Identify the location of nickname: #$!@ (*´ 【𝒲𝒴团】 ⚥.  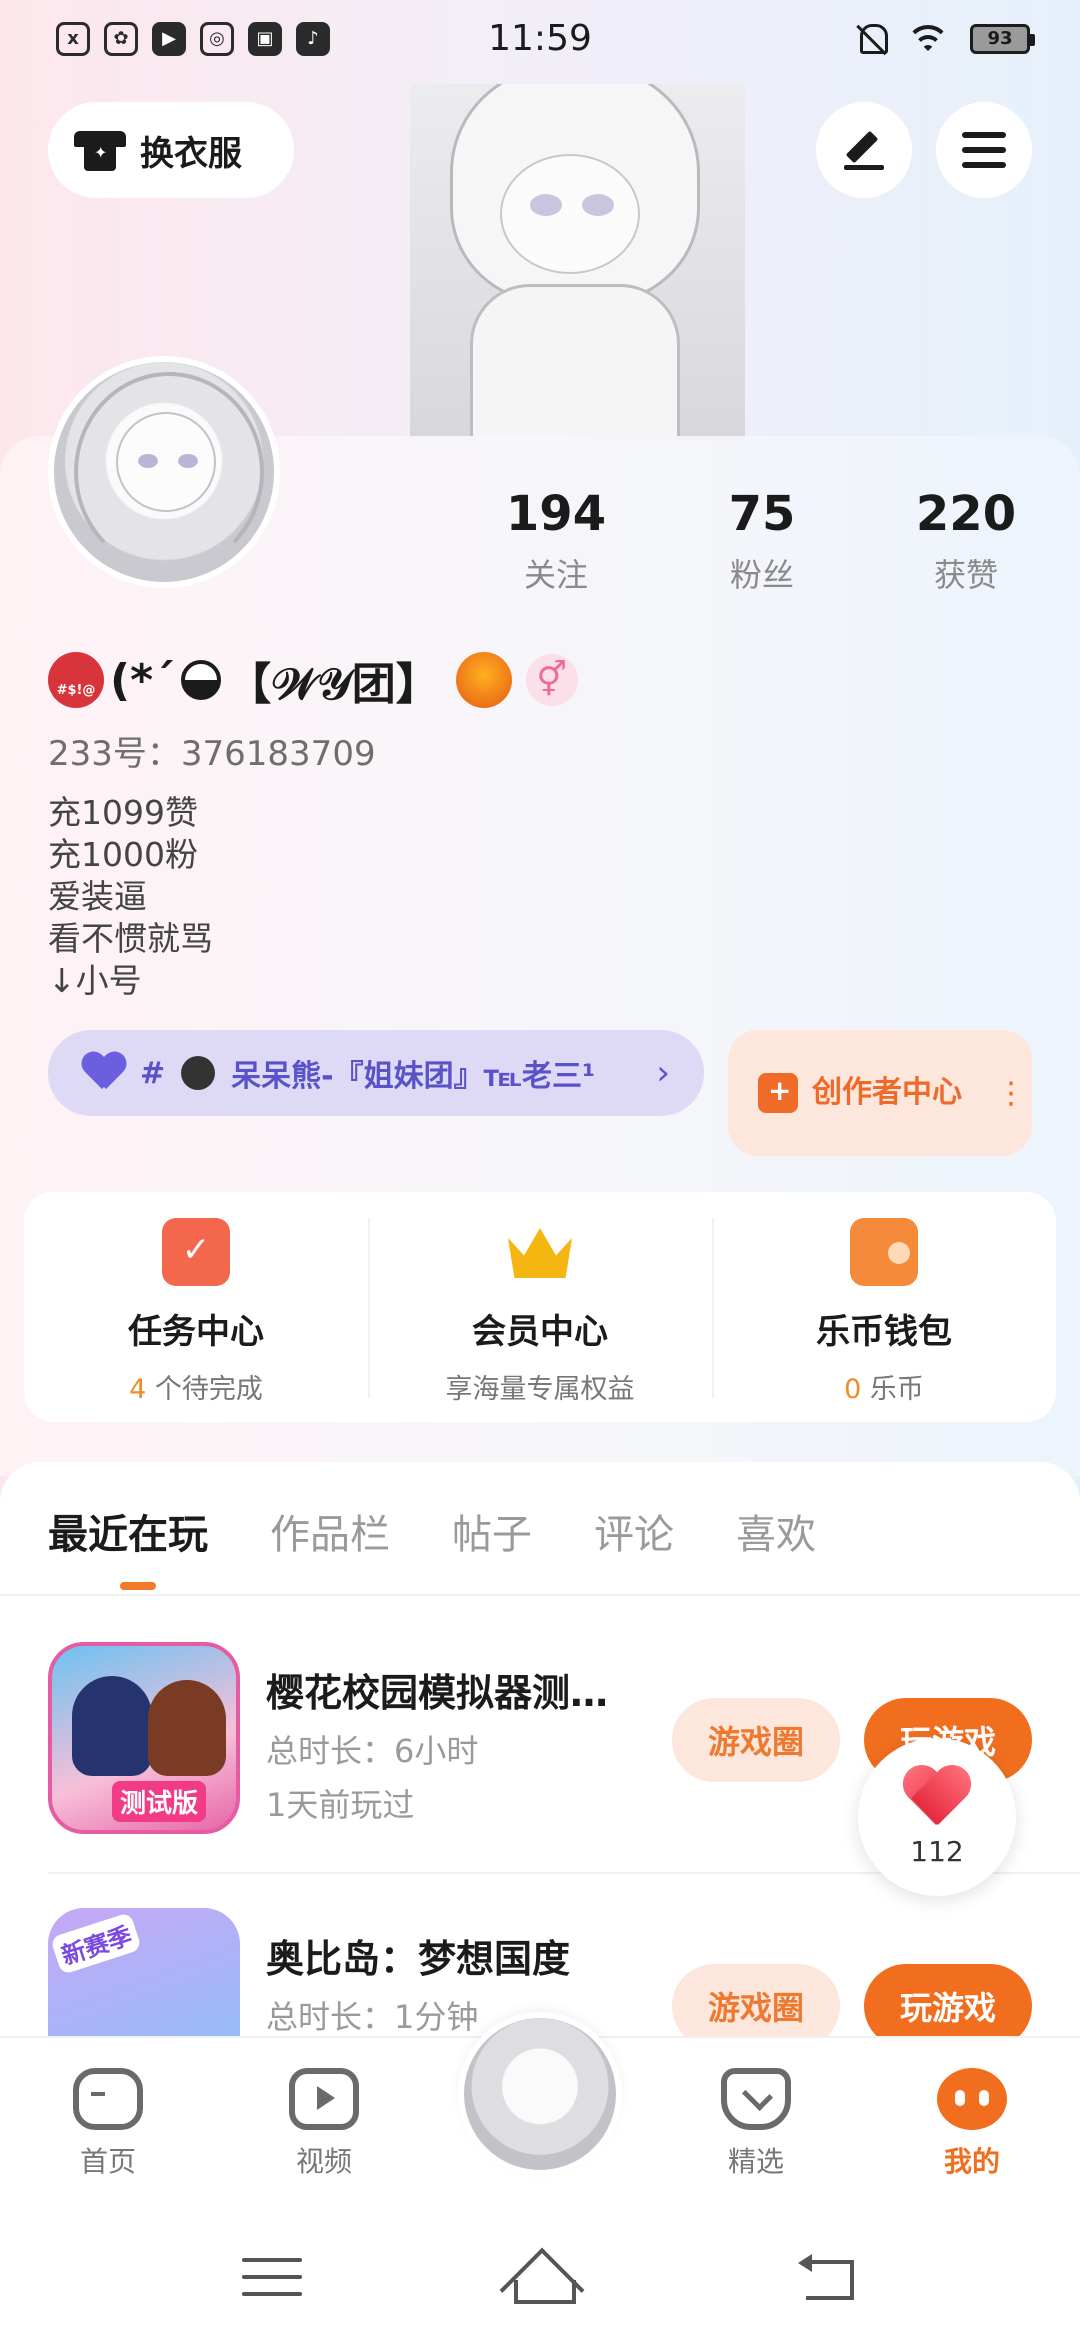
(313, 680).